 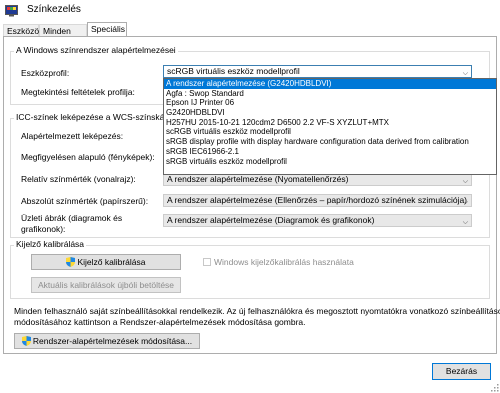 What do you see at coordinates (284, 262) in the screenshot?
I see `windows-calibration-label: Windows kijelzőkalibrálás használata` at bounding box center [284, 262].